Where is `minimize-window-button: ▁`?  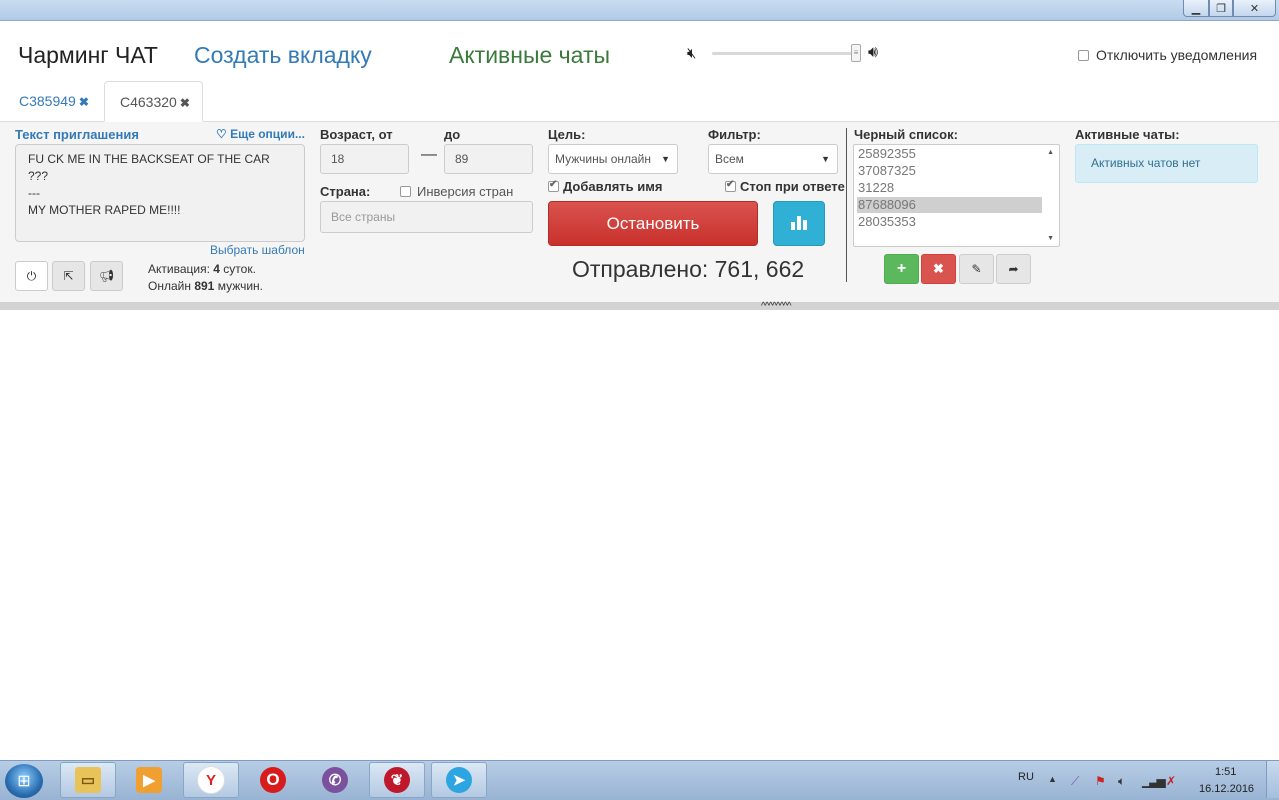
minimize-window-button: ▁ is located at coordinates (1196, 8).